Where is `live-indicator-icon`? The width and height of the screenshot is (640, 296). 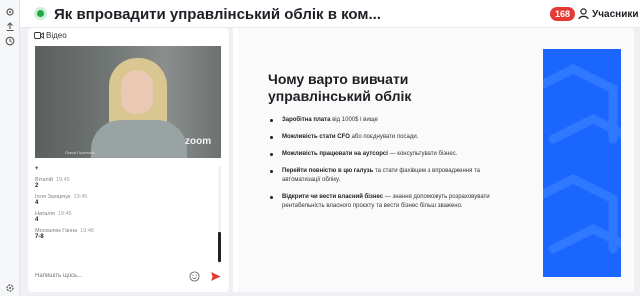
live-indicator-icon is located at coordinates (40, 13).